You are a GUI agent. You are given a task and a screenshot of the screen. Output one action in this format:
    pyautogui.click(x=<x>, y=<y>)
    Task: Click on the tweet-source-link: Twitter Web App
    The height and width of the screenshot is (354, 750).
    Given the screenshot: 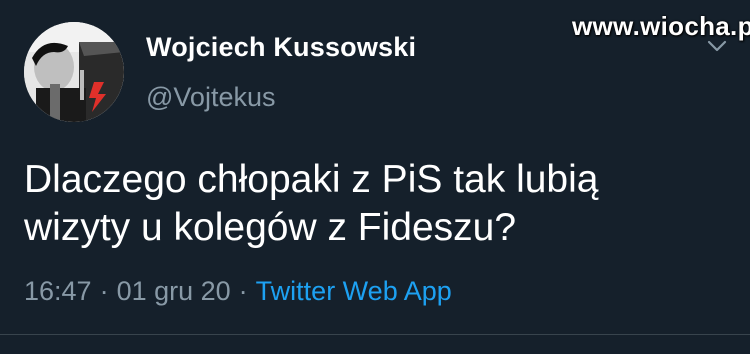 What is the action you would take?
    pyautogui.click(x=354, y=291)
    